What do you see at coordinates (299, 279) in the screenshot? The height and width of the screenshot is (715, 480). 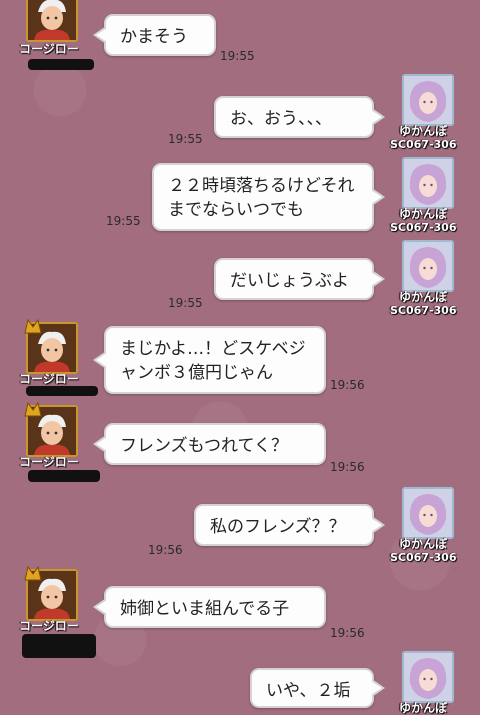 I see `chat-bubble: だいじょうぶよ` at bounding box center [299, 279].